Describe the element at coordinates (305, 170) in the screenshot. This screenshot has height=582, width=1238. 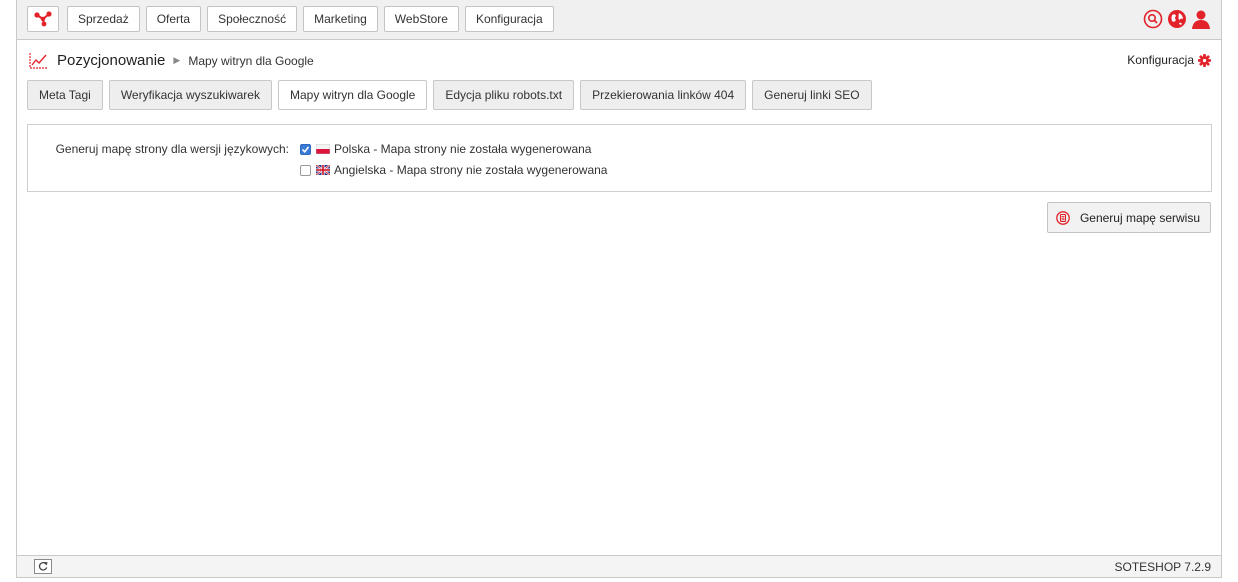
I see `angielska-checkbox` at that location.